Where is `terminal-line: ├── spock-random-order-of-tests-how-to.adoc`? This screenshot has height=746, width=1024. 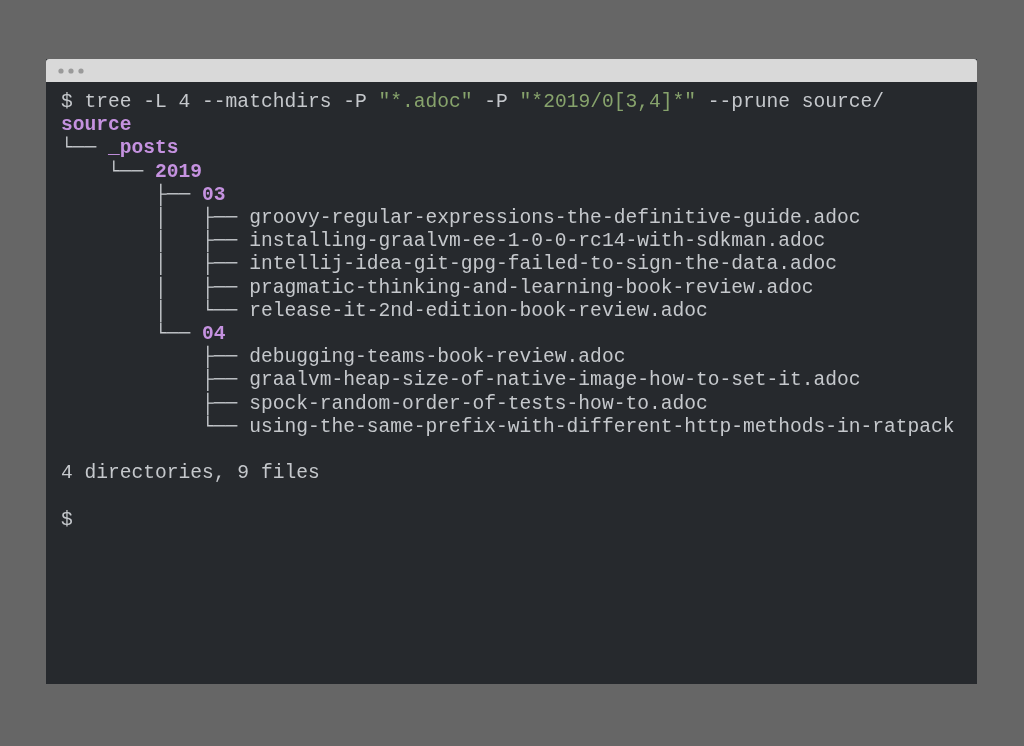
terminal-line: ├── spock-random-order-of-tests-how-to.adoc is located at coordinates (454, 404).